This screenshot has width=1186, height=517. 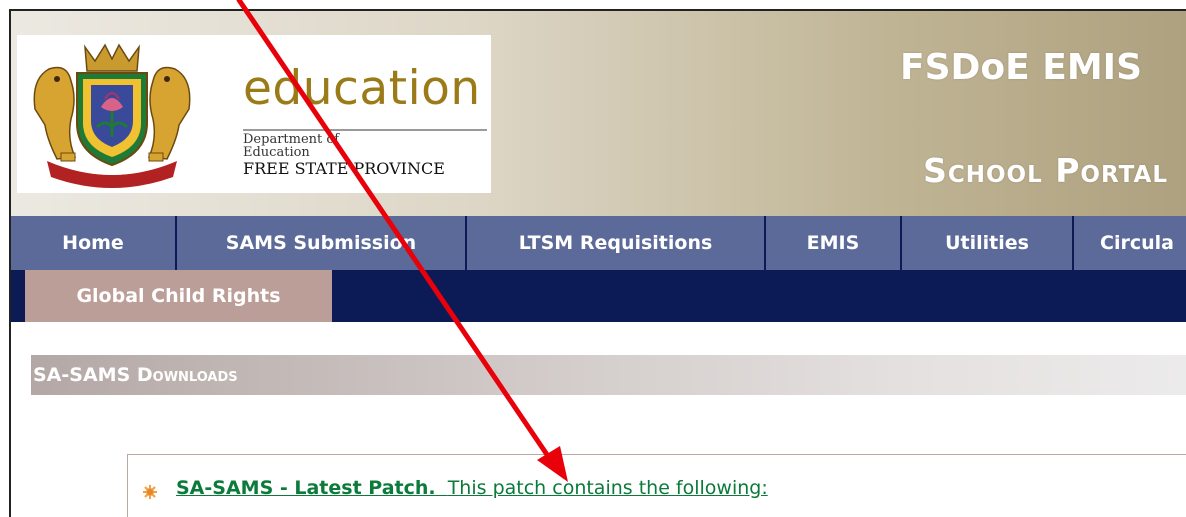 I want to click on nav-global-child-rights: Global Child Rights, so click(x=178, y=296).